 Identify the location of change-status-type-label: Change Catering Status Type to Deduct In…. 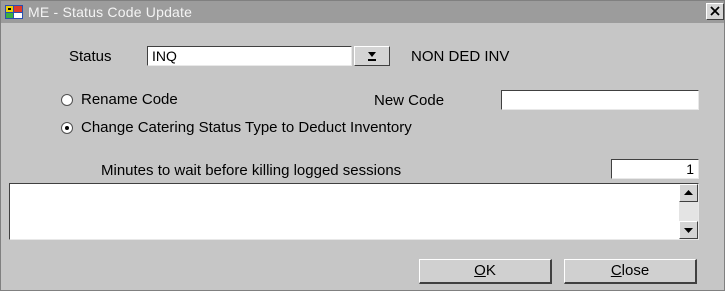
(246, 128).